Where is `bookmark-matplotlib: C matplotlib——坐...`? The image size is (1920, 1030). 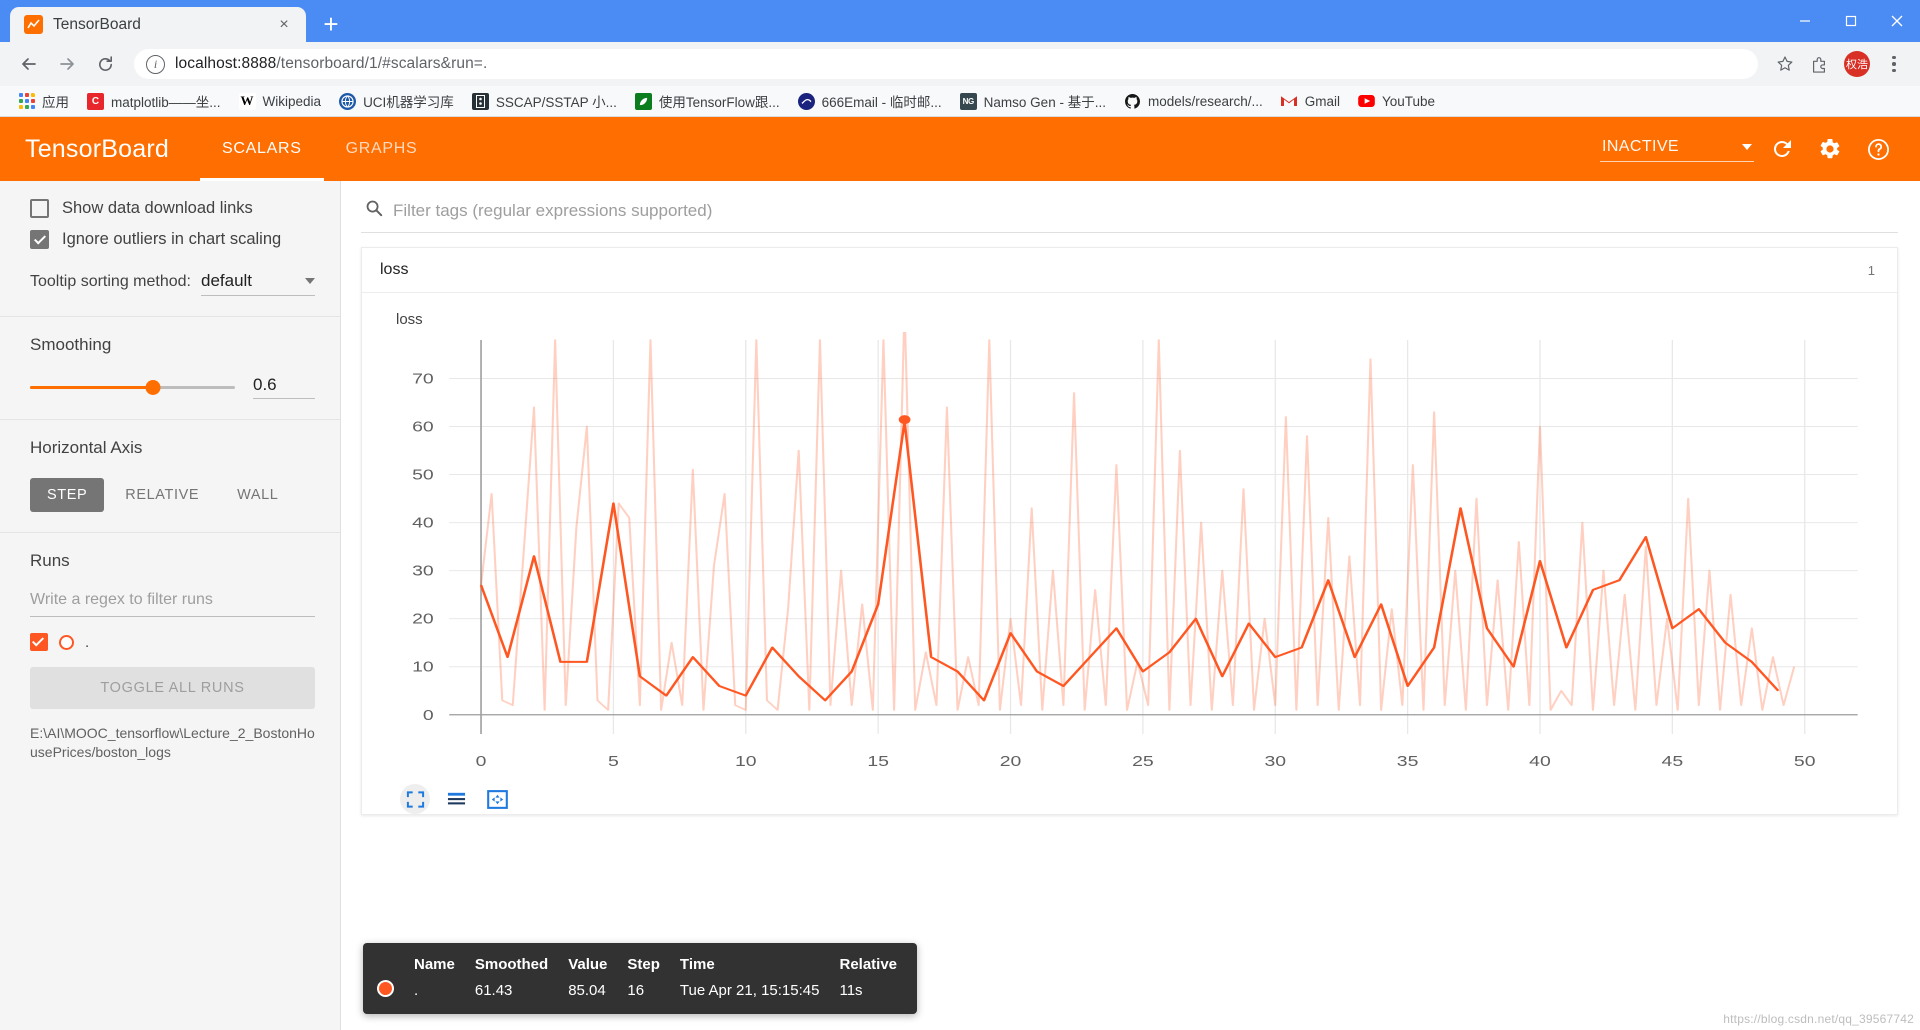 bookmark-matplotlib: C matplotlib——坐... is located at coordinates (154, 101).